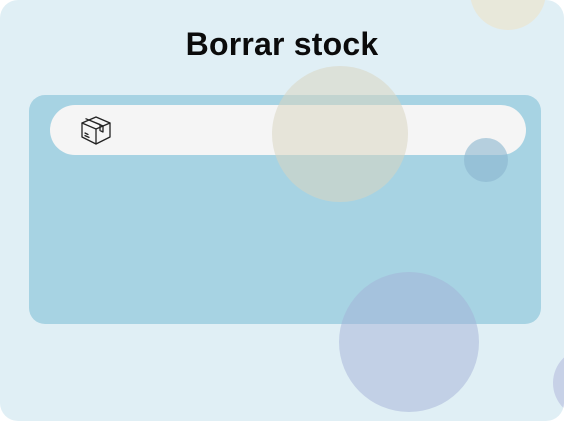 The height and width of the screenshot is (421, 564). I want to click on stock-input, so click(318, 131).